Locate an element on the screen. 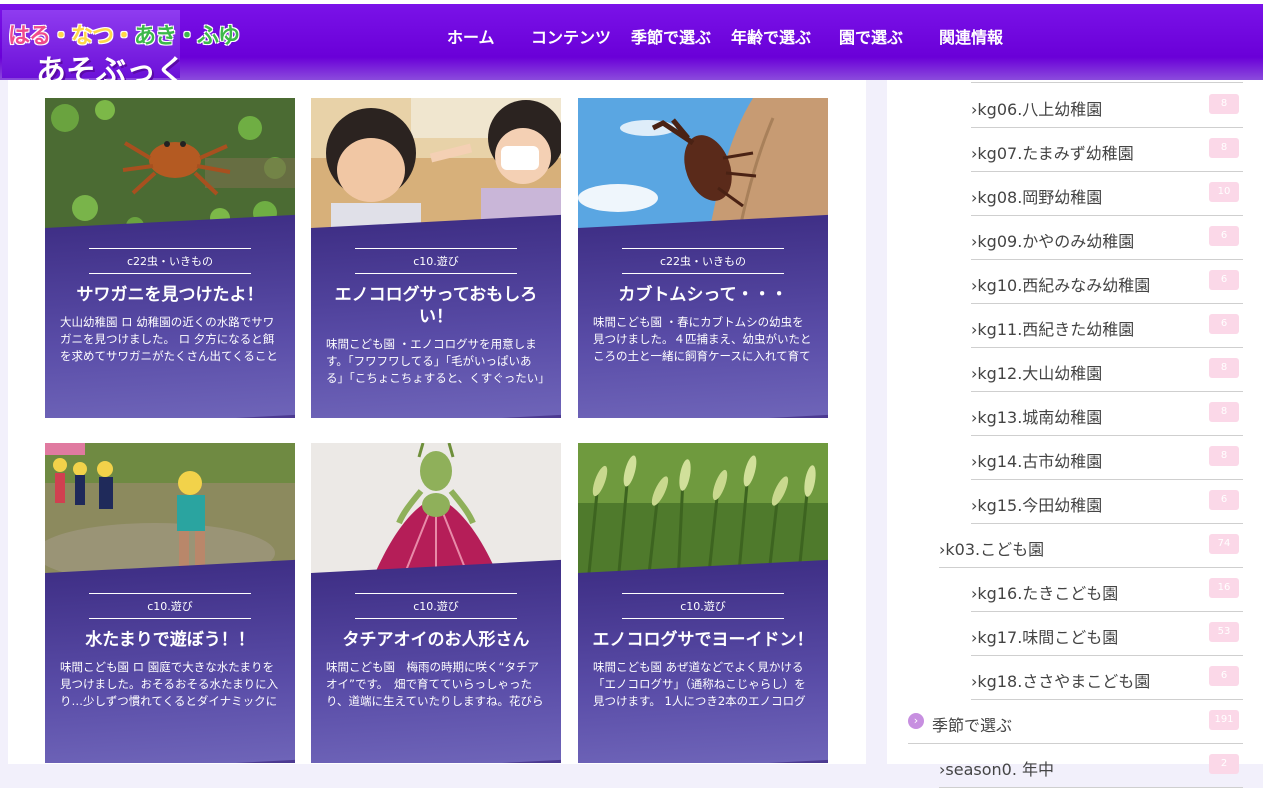  count-badge: 74 is located at coordinates (1224, 544).